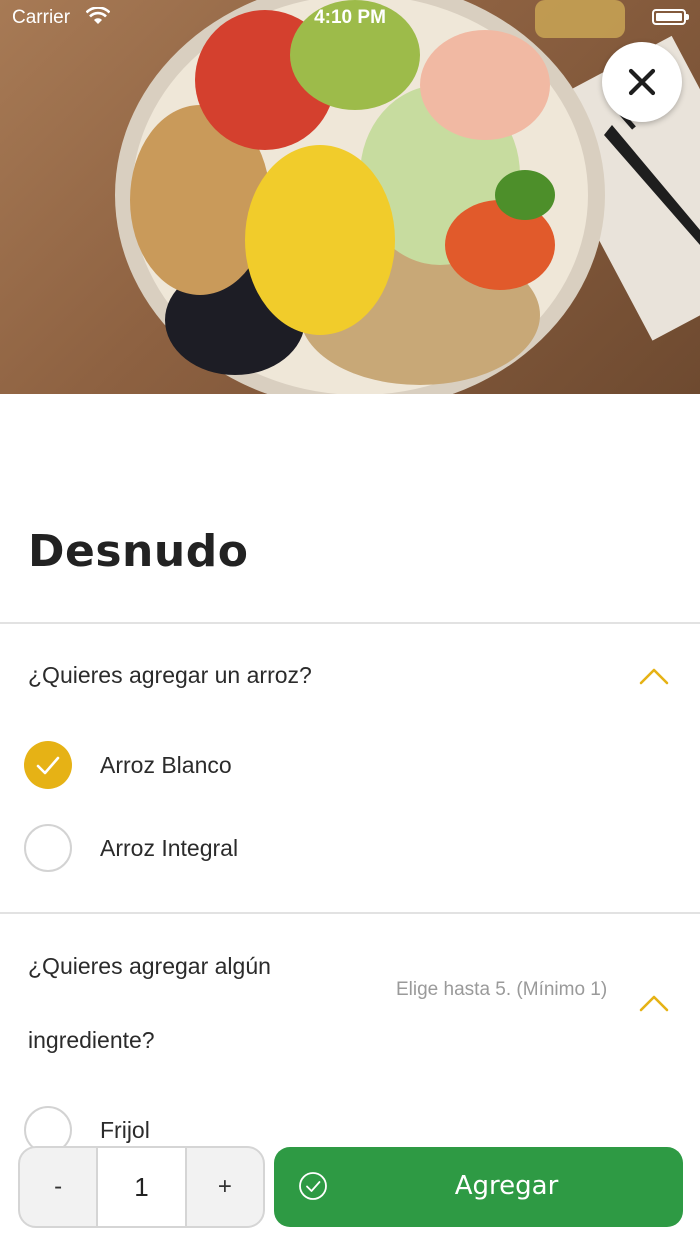 The width and height of the screenshot is (700, 1244). I want to click on increment-button: +, so click(225, 1187).